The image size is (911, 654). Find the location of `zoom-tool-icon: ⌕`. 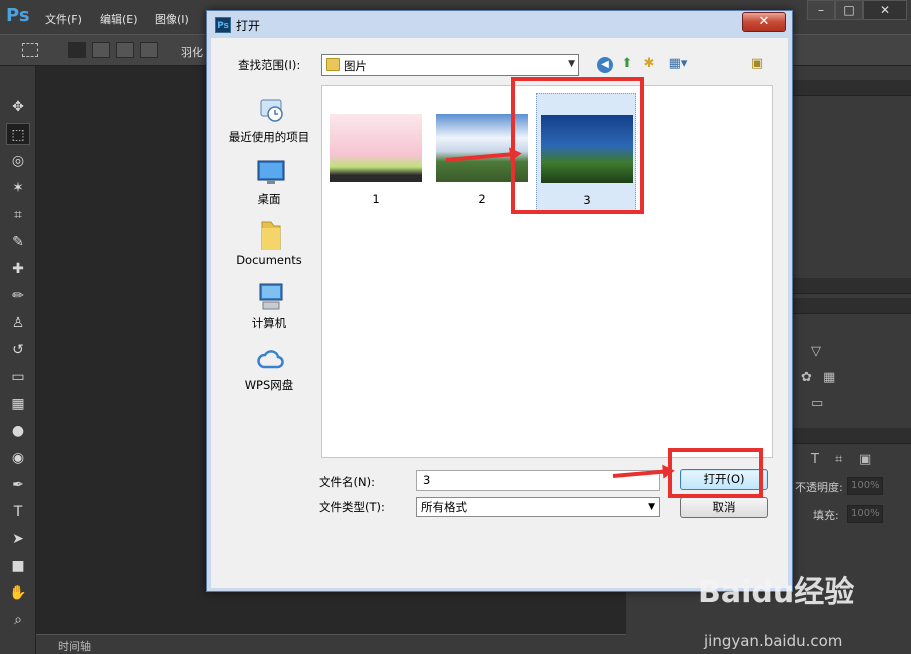

zoom-tool-icon: ⌕ is located at coordinates (18, 620).